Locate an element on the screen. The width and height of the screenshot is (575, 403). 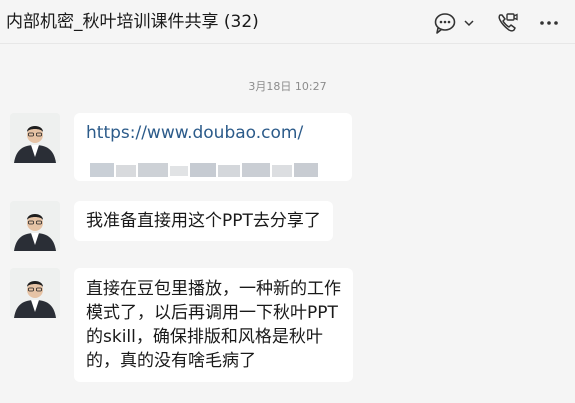
more-icon is located at coordinates (549, 23).